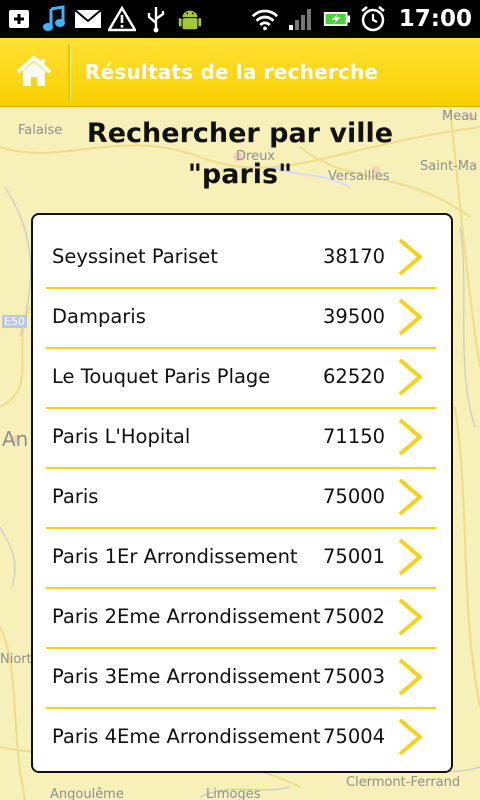  I want to click on wifi-icon, so click(265, 19).